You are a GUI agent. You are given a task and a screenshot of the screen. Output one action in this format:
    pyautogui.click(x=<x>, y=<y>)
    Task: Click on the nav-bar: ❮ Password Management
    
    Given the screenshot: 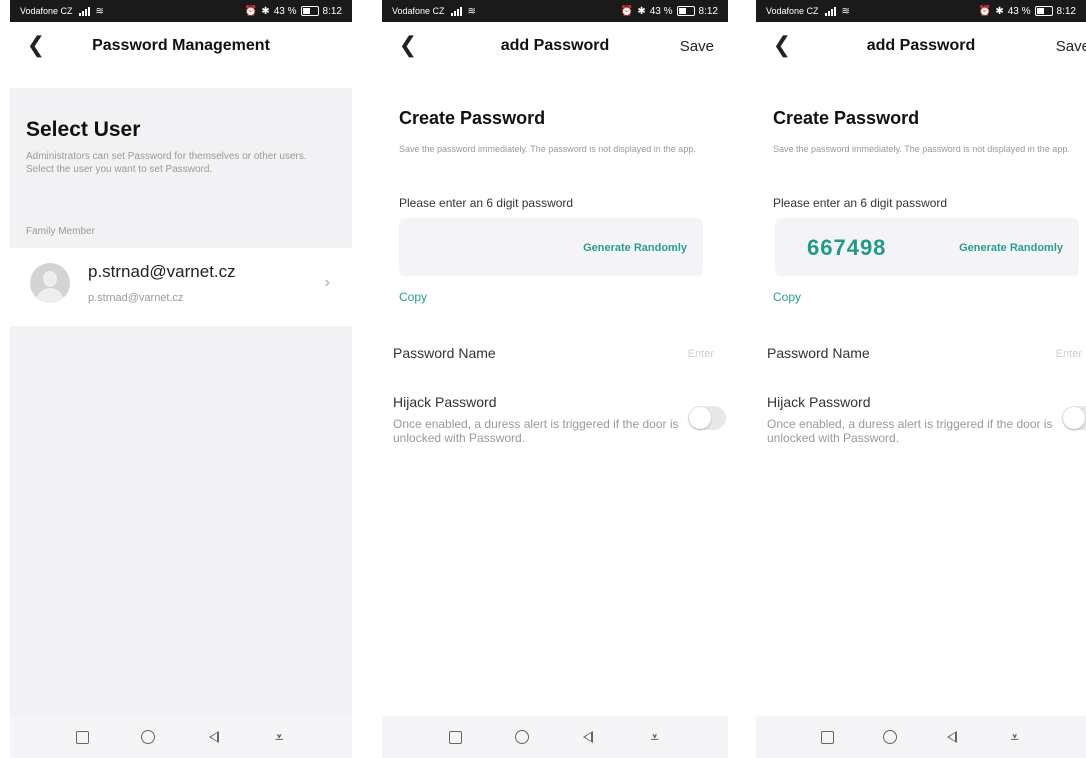 What is the action you would take?
    pyautogui.click(x=181, y=46)
    